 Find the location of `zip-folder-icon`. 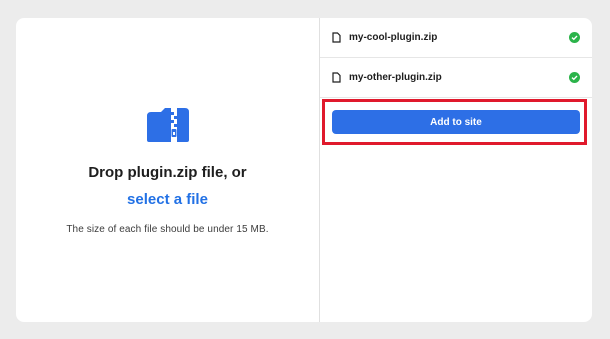

zip-folder-icon is located at coordinates (167, 125).